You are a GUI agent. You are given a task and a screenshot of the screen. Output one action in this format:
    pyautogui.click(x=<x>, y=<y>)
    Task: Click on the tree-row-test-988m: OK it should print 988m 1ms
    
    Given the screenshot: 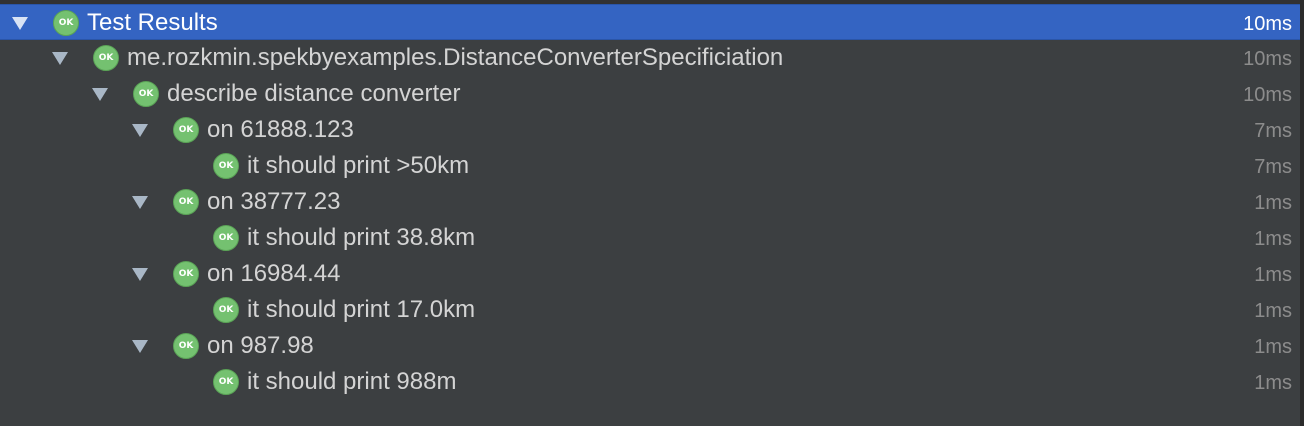 What is the action you would take?
    pyautogui.click(x=650, y=382)
    